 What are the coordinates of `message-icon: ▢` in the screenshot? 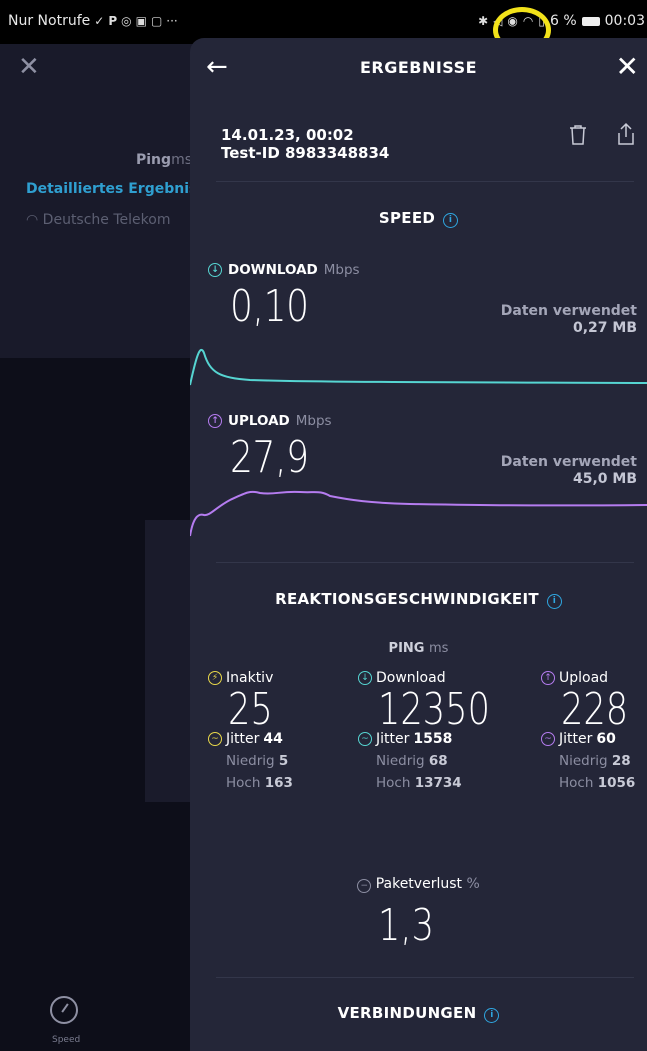 It's located at (156, 21).